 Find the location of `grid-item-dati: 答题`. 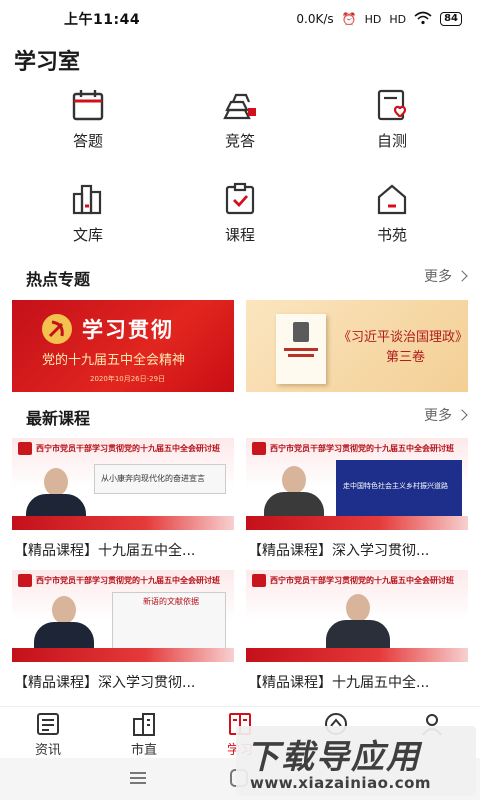

grid-item-dati: 答题 is located at coordinates (88, 119).